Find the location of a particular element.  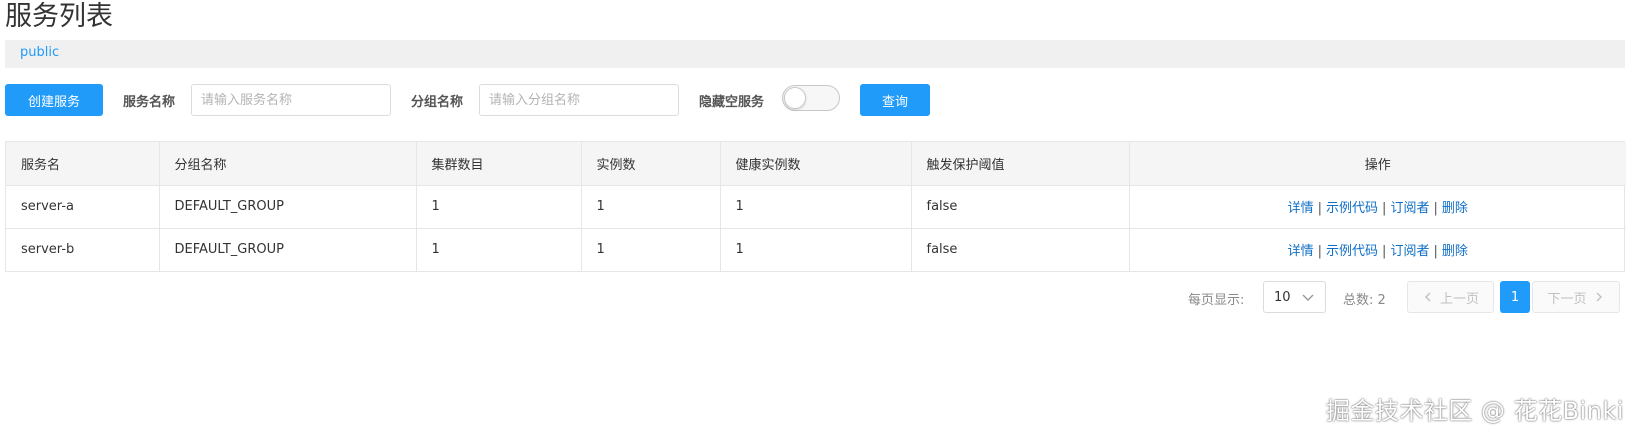

service-name-label: 服务名称 is located at coordinates (149, 102).